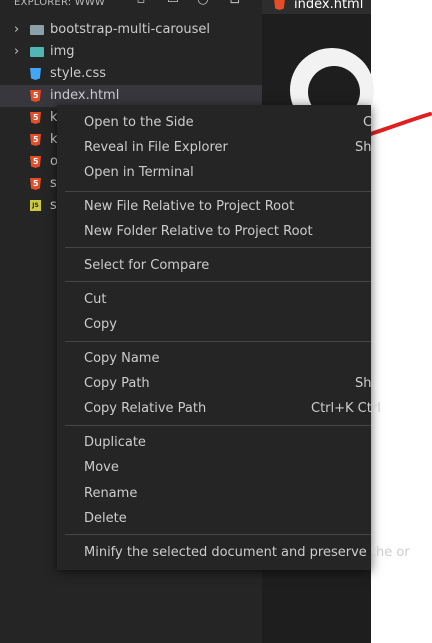  I want to click on menu-item-copy-name: Copy Name, so click(214, 358).